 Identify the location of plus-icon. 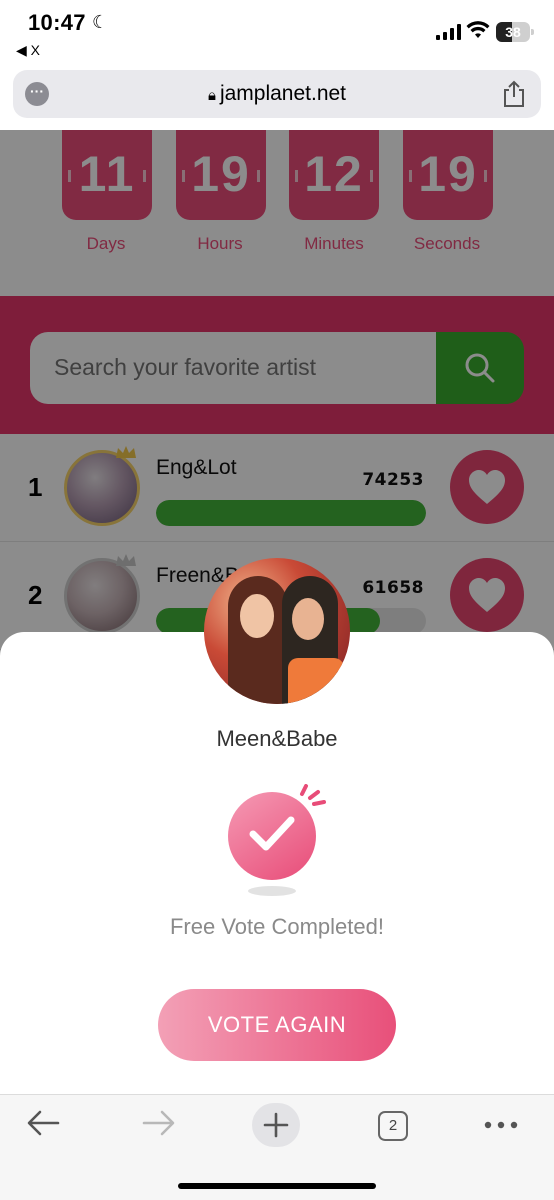
(276, 1125).